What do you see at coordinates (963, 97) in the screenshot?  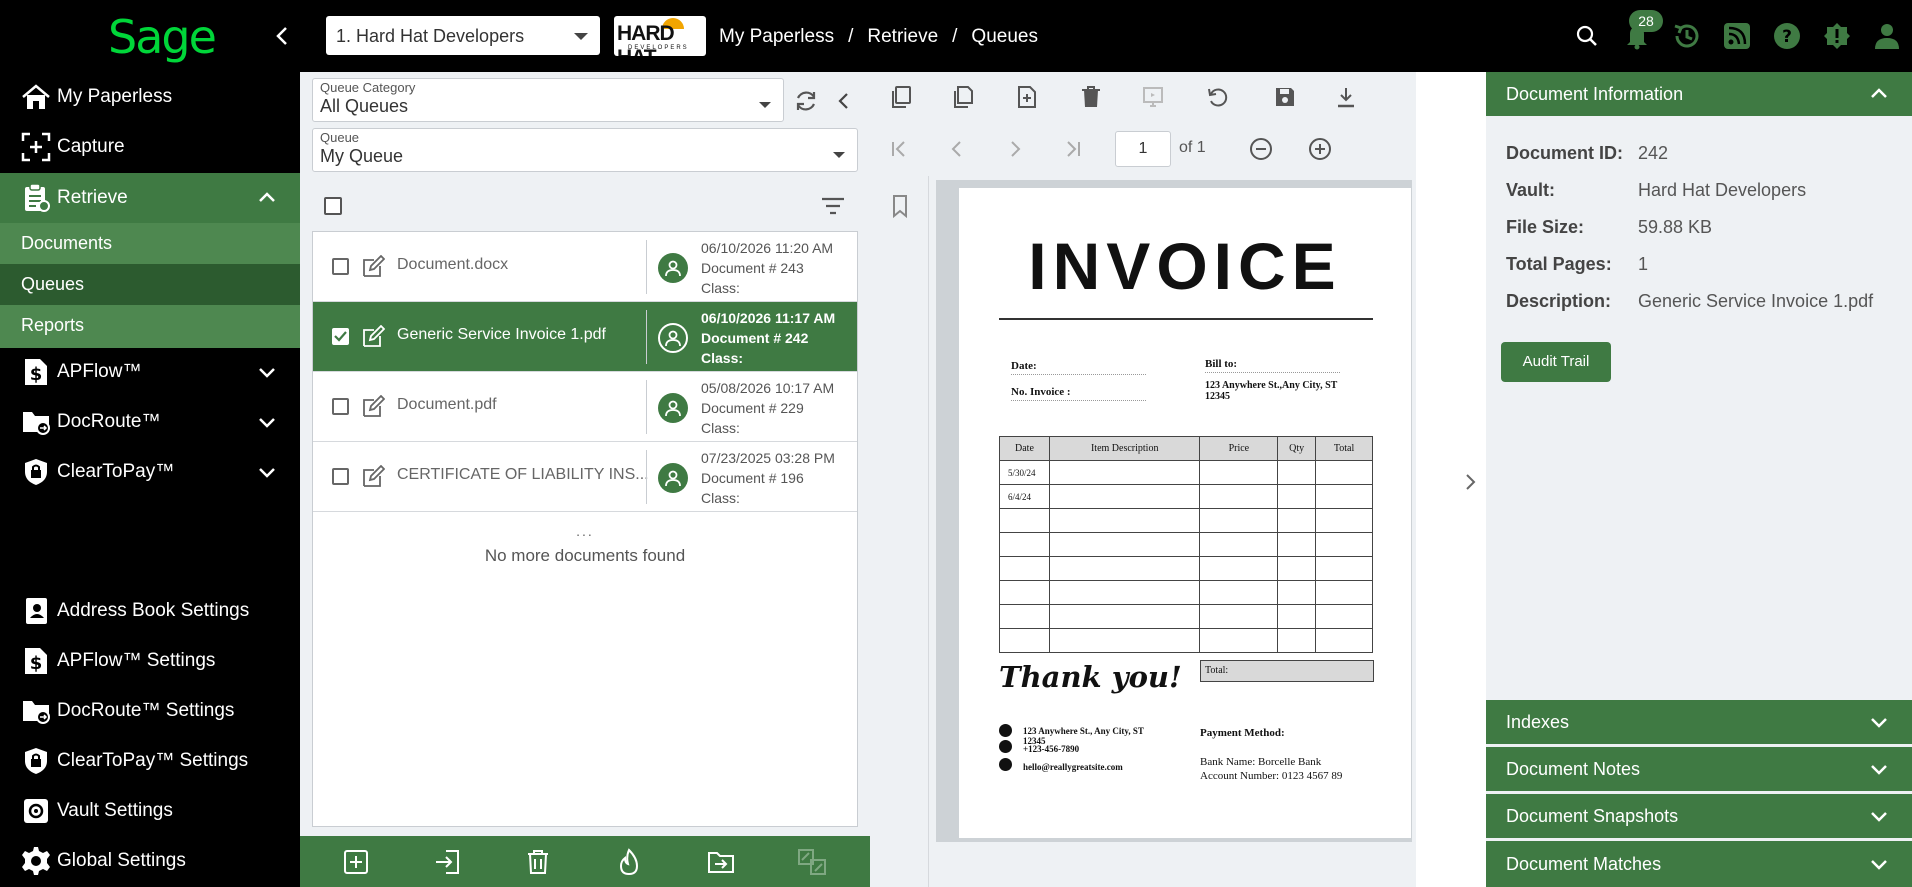 I see `split-page-button` at bounding box center [963, 97].